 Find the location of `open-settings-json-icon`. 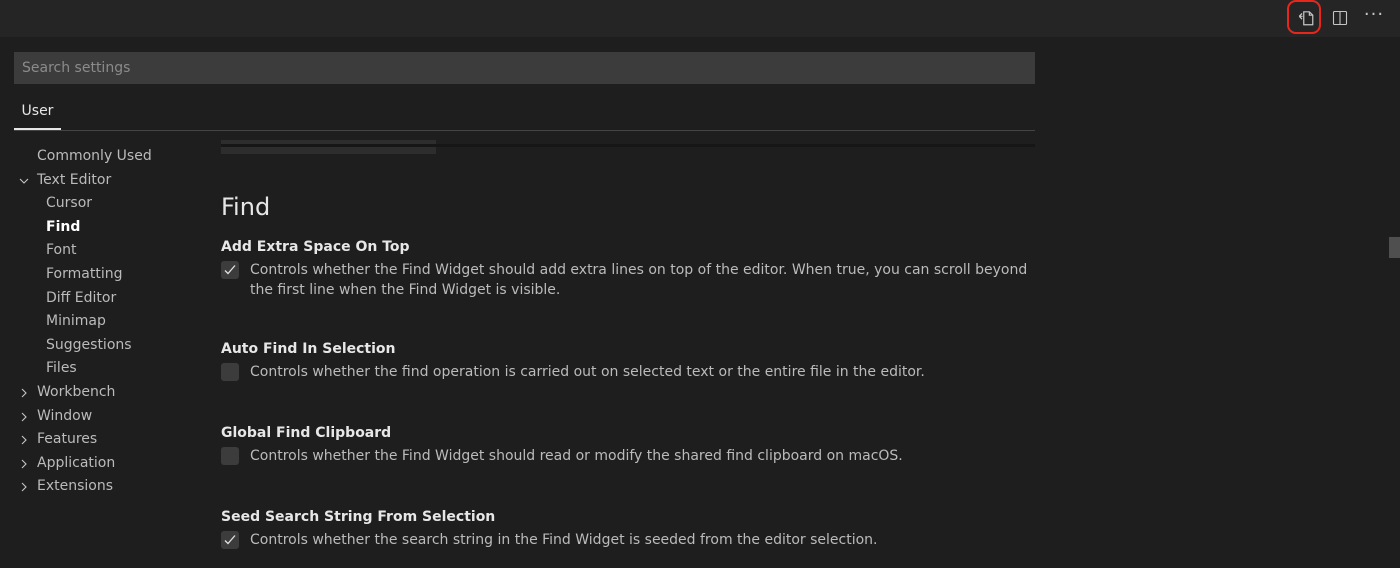

open-settings-json-icon is located at coordinates (1306, 18).